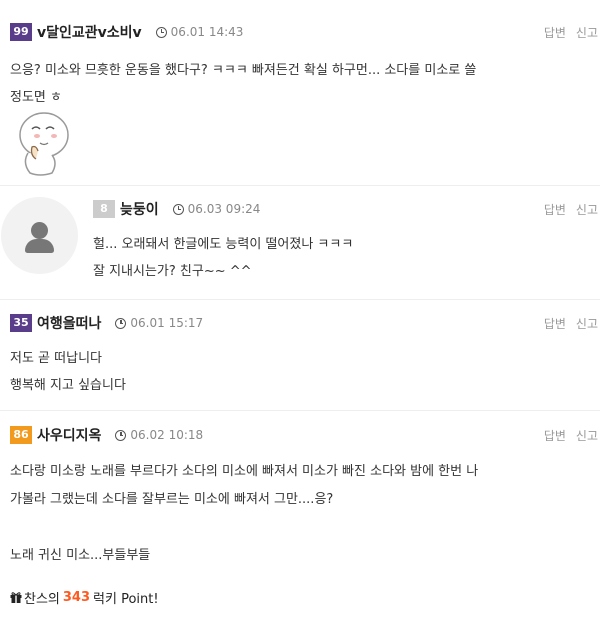  Describe the element at coordinates (69, 435) in the screenshot. I see `nickname: 사우디지옥` at that location.